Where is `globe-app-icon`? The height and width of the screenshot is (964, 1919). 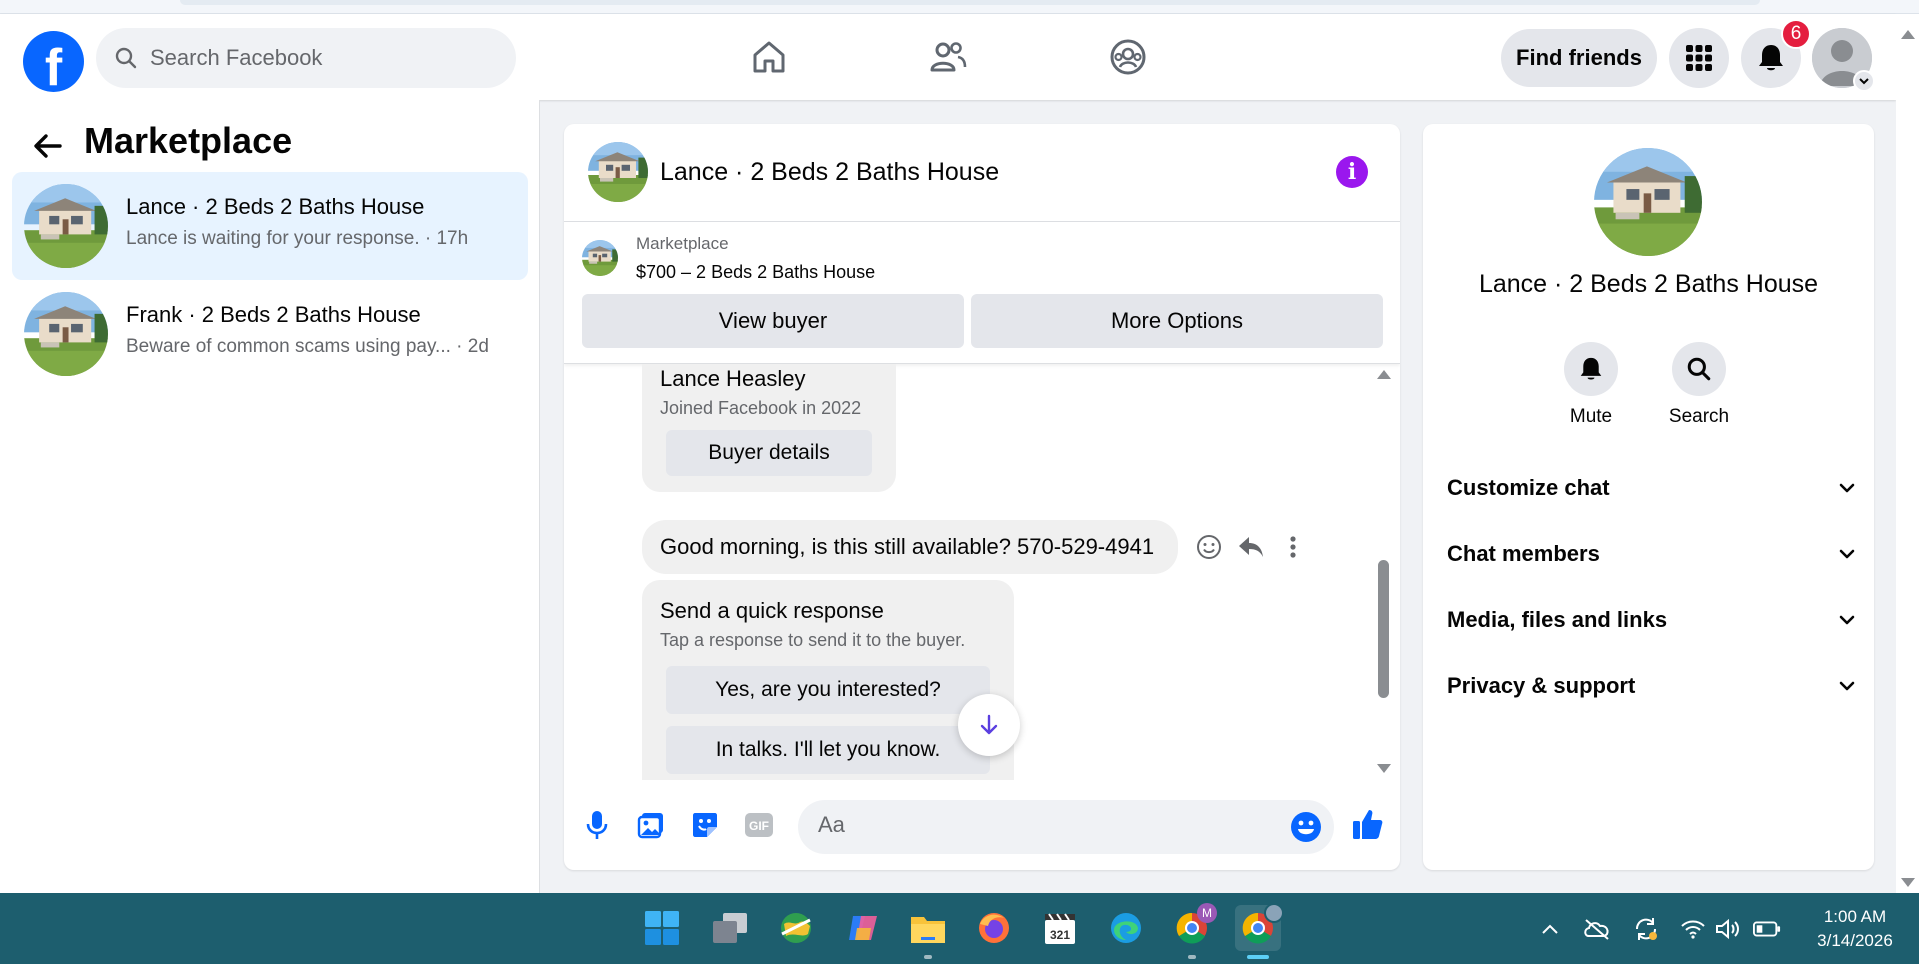
globe-app-icon is located at coordinates (796, 928).